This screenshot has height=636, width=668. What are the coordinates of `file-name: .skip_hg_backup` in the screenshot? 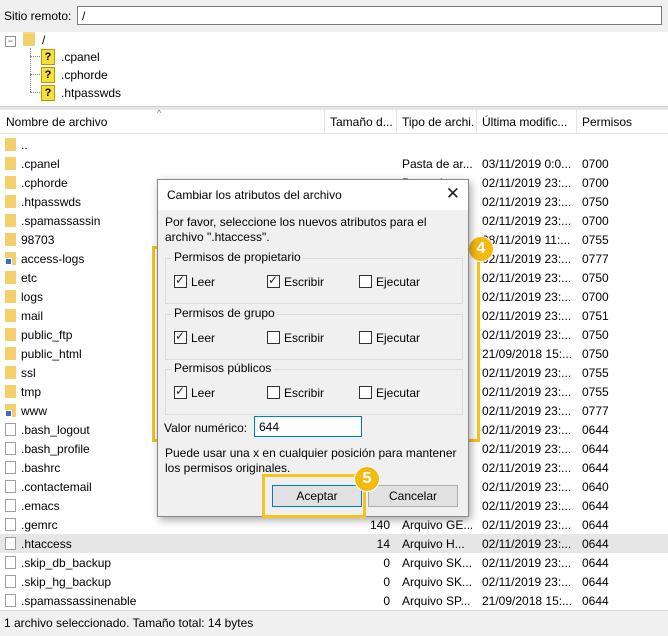 It's located at (66, 582).